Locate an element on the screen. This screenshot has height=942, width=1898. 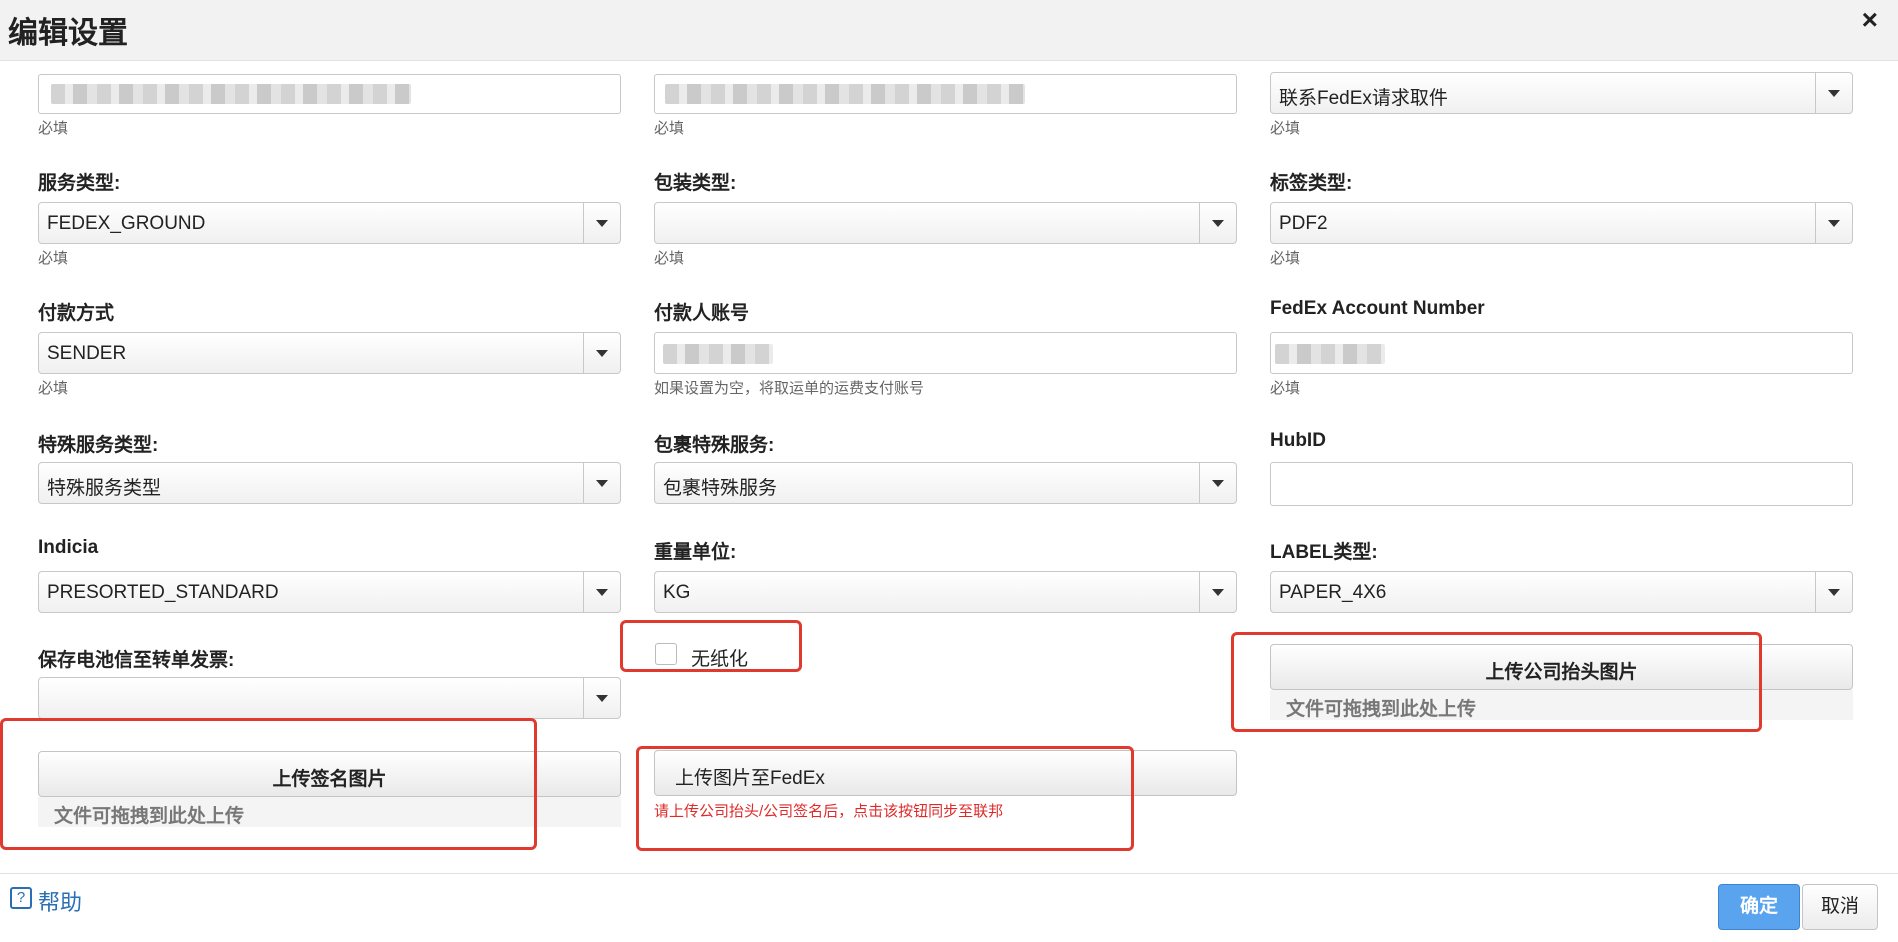
special-service-select: 特殊服务类型 is located at coordinates (329, 483).